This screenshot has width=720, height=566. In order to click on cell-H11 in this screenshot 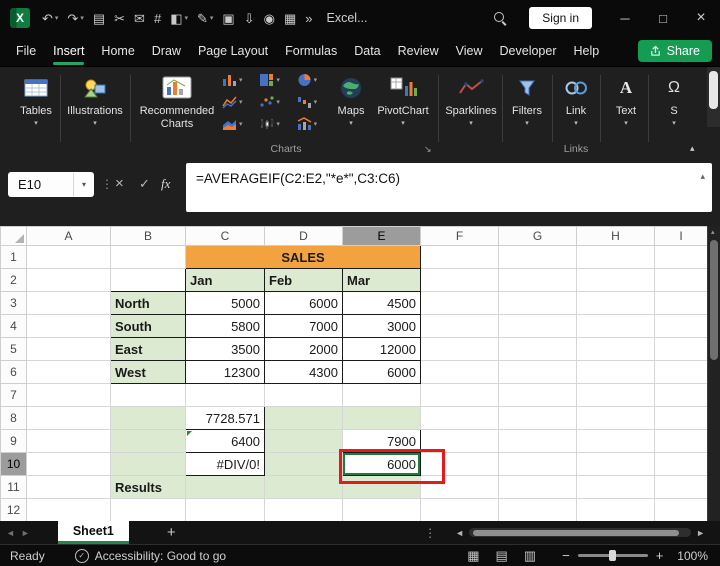, I will do `click(615, 487)`.